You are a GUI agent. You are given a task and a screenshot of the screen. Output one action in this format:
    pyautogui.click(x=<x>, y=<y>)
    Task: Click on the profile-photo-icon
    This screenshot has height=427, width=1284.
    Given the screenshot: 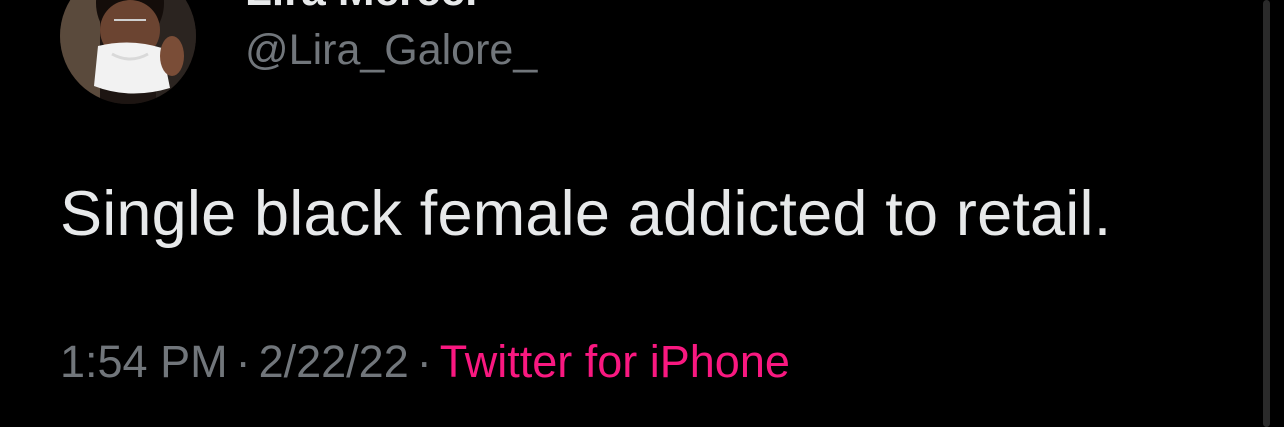 What is the action you would take?
    pyautogui.click(x=128, y=52)
    